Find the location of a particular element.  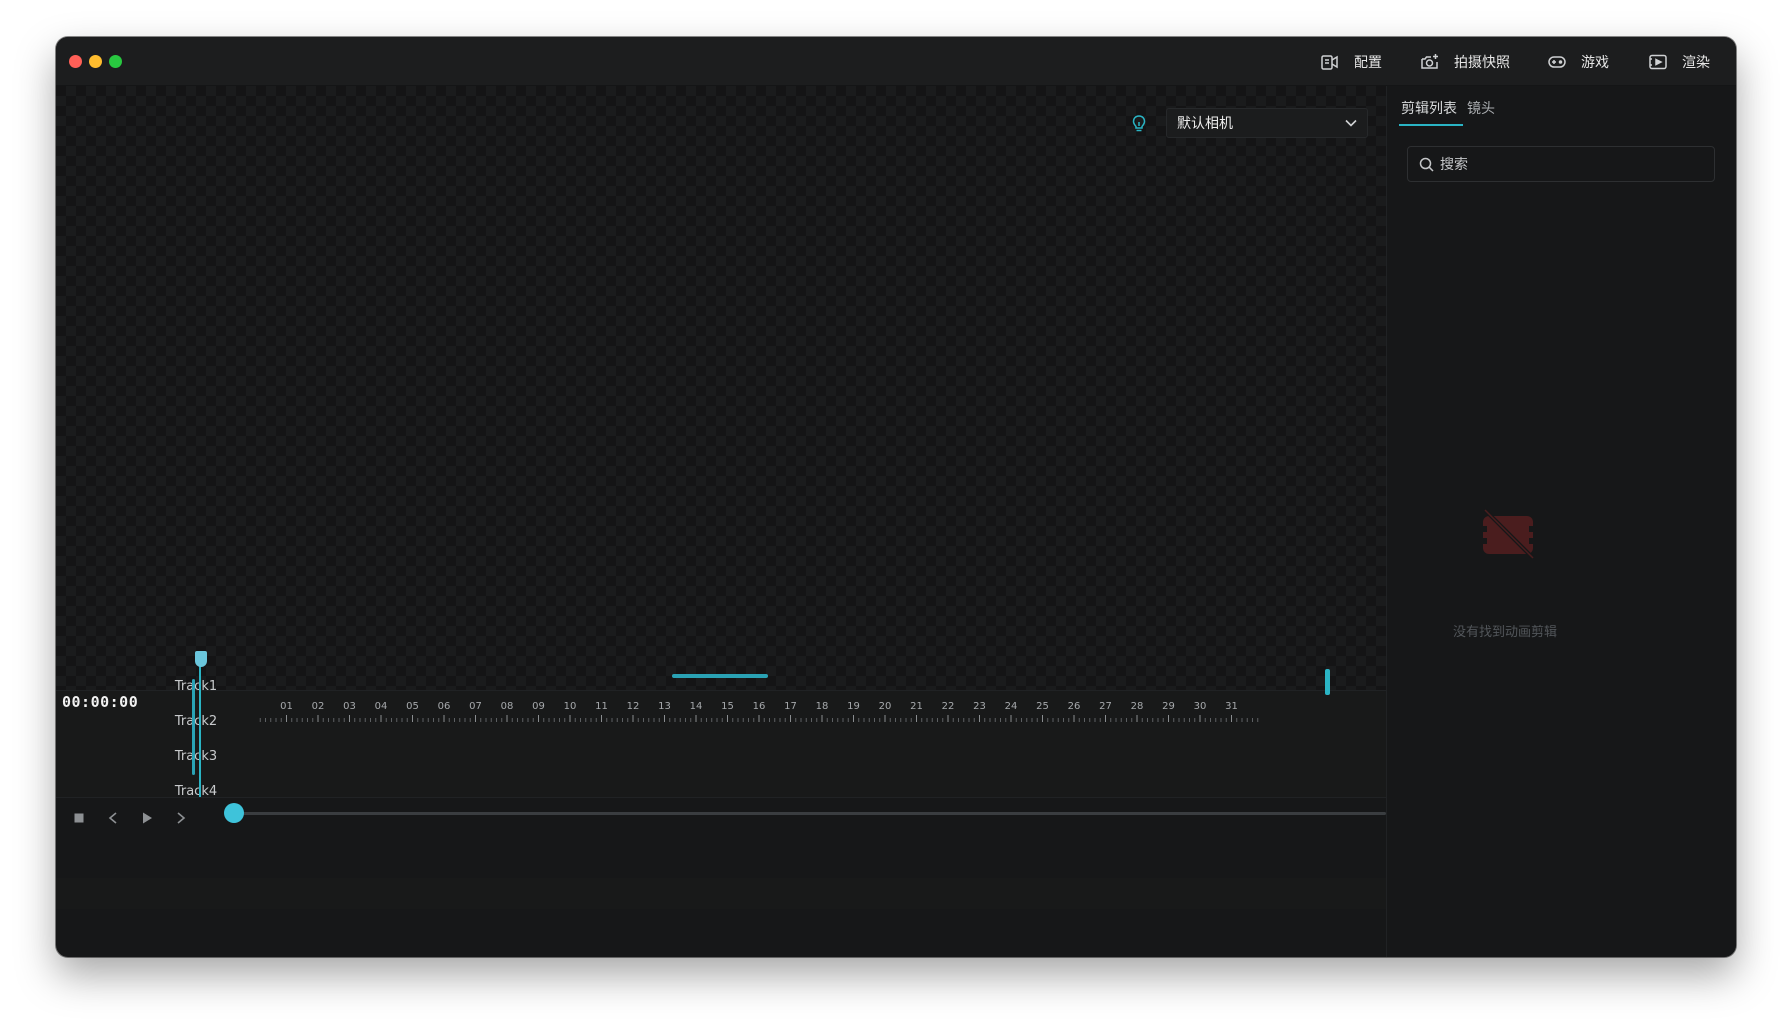

ruler-tick-label: 24 is located at coordinates (1011, 706).